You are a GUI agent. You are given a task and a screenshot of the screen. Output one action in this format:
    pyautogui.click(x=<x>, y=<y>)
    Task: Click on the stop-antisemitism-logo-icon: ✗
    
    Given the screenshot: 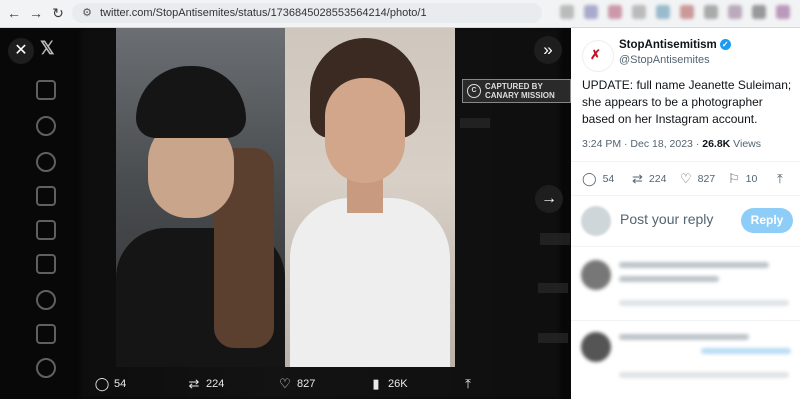 What is the action you would take?
    pyautogui.click(x=595, y=54)
    